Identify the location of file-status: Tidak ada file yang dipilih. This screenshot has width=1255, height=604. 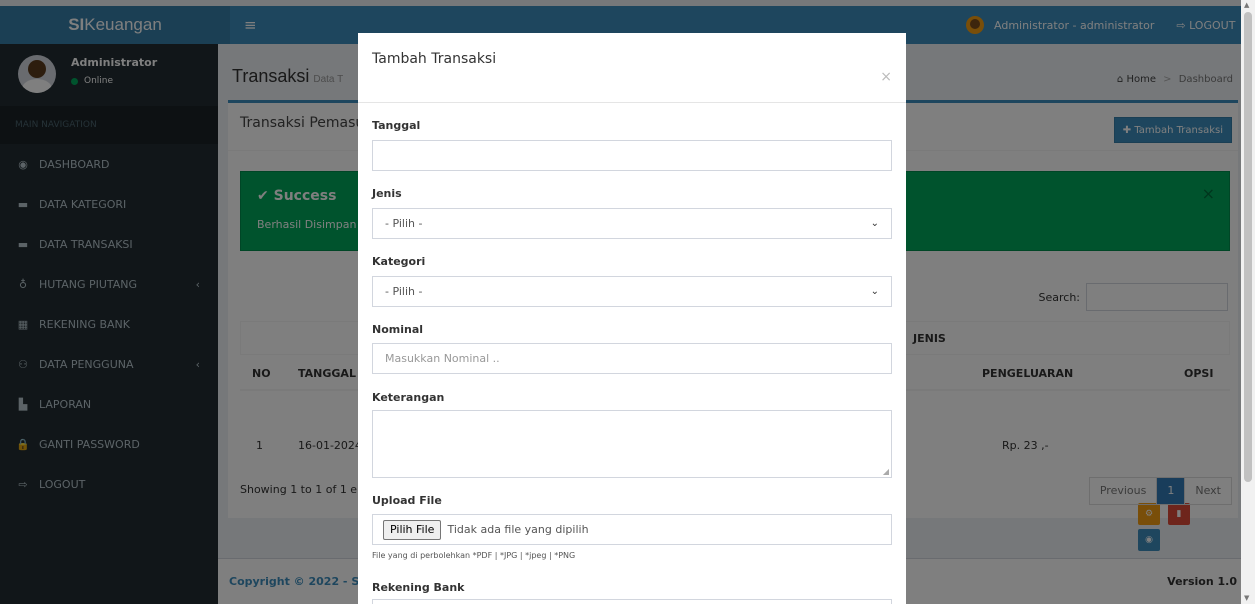
(518, 529).